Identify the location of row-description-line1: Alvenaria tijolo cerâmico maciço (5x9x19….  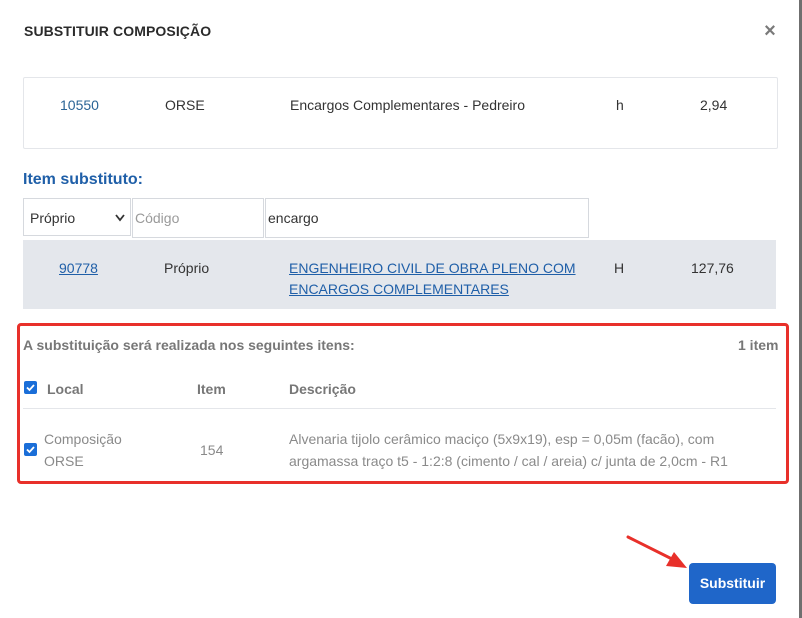
(502, 439).